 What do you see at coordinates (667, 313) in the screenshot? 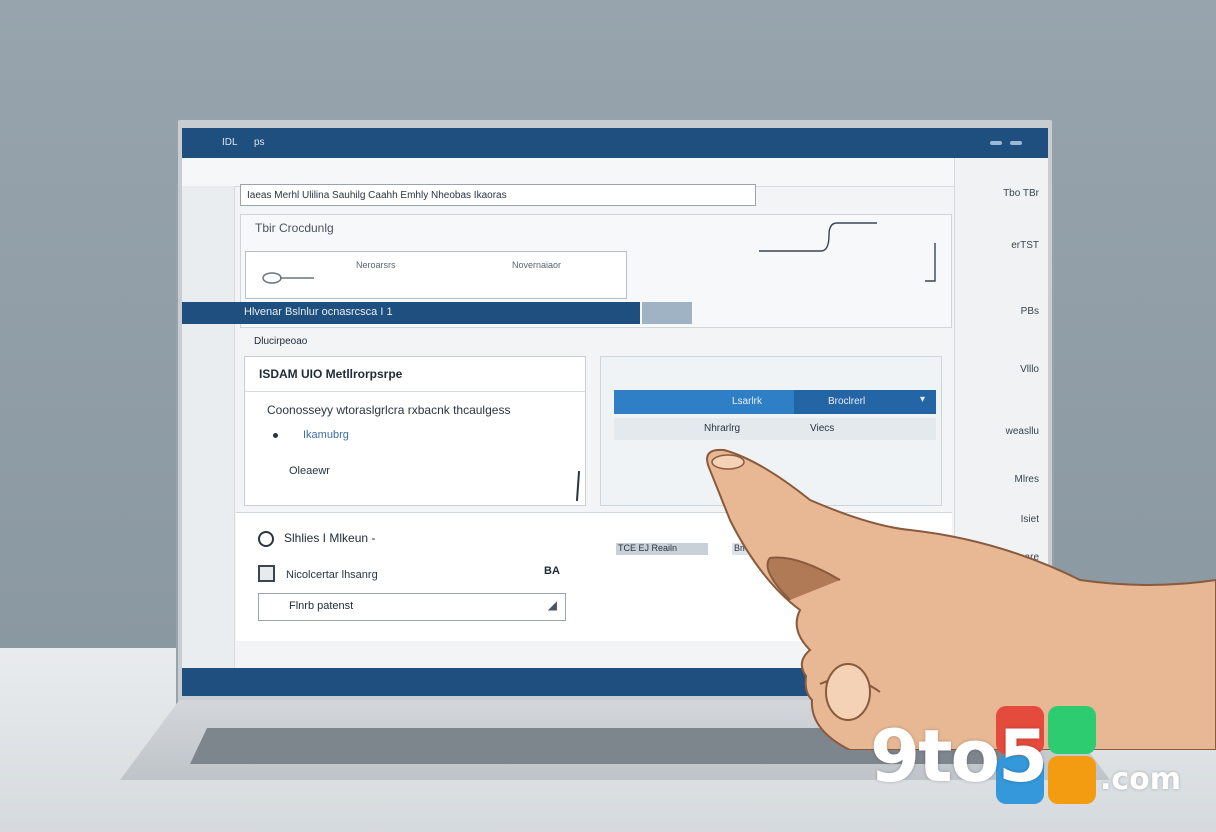
I see `header-action-button` at bounding box center [667, 313].